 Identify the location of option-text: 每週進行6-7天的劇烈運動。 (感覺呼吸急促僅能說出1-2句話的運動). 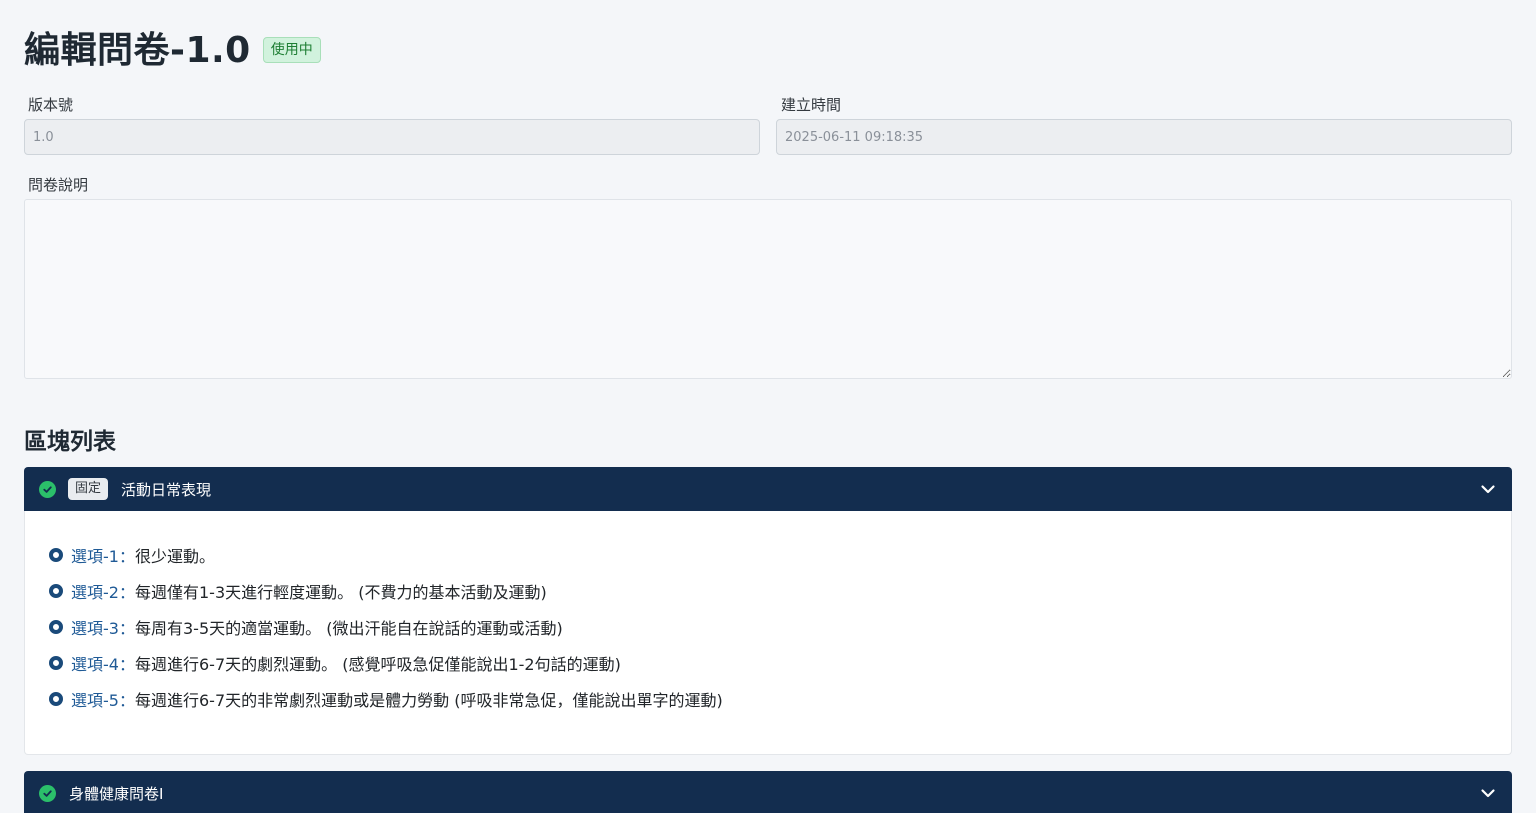
(377, 664).